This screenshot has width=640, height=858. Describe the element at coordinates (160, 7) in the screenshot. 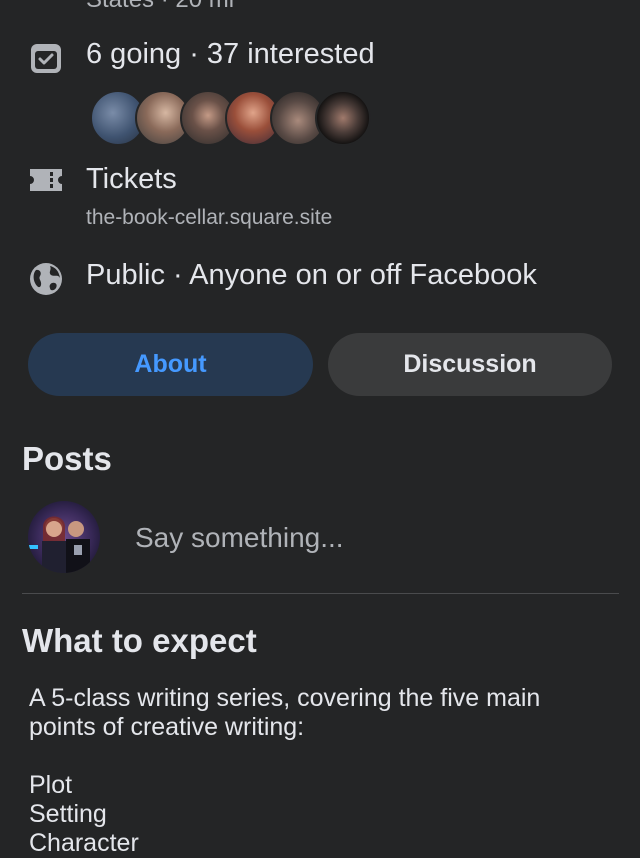

I see `location-distance-text: States · 20 mi` at that location.